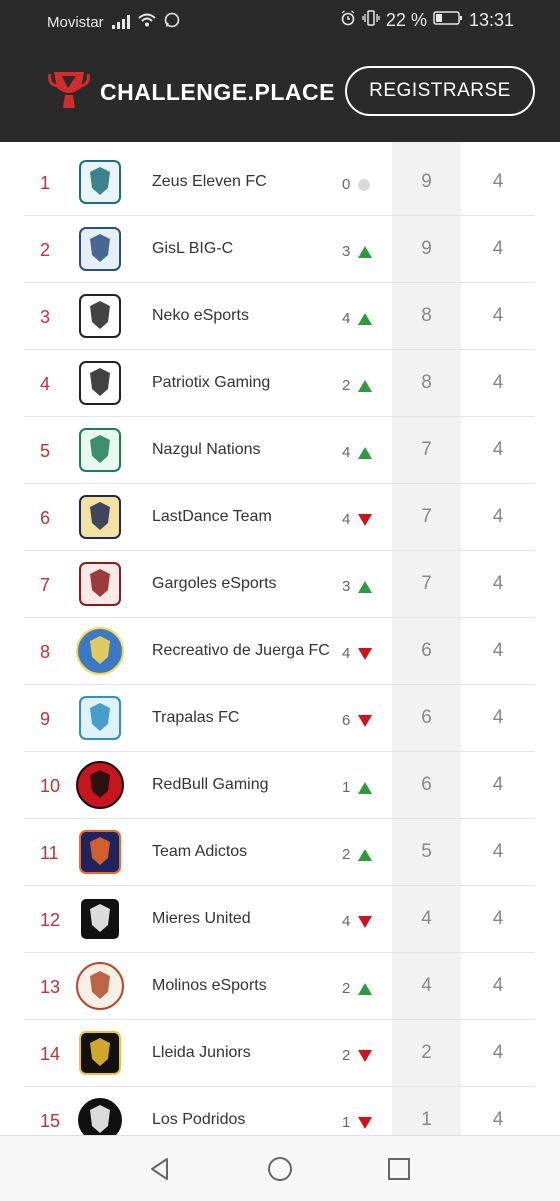 The image size is (560, 1201). What do you see at coordinates (206, 450) in the screenshot?
I see `team-name: Nazgul Nations` at bounding box center [206, 450].